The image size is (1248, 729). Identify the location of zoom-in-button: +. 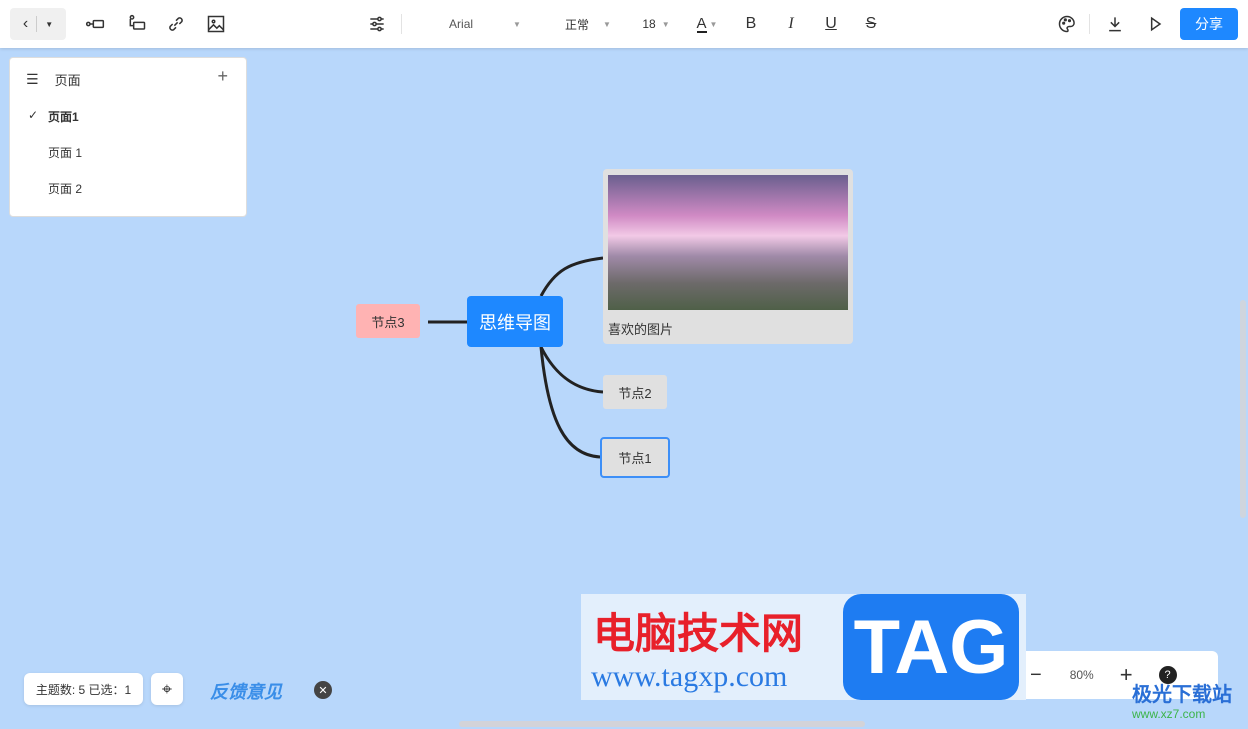
(1126, 675).